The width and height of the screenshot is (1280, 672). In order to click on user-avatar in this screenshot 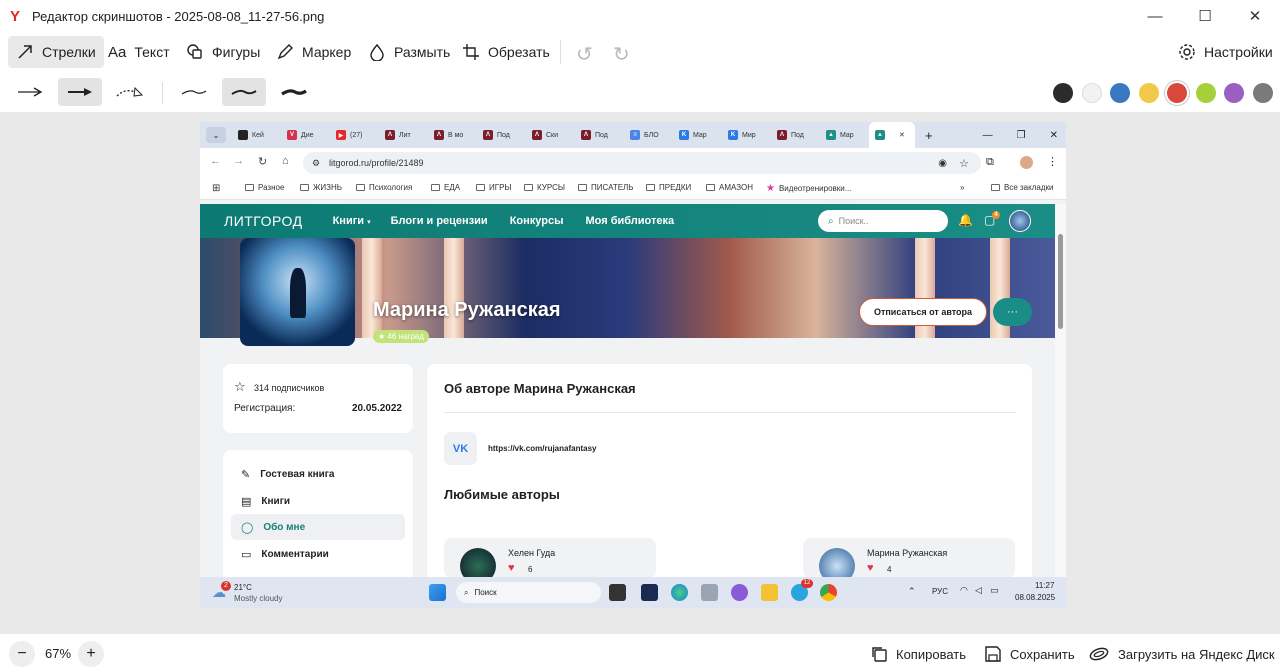, I will do `click(1020, 221)`.